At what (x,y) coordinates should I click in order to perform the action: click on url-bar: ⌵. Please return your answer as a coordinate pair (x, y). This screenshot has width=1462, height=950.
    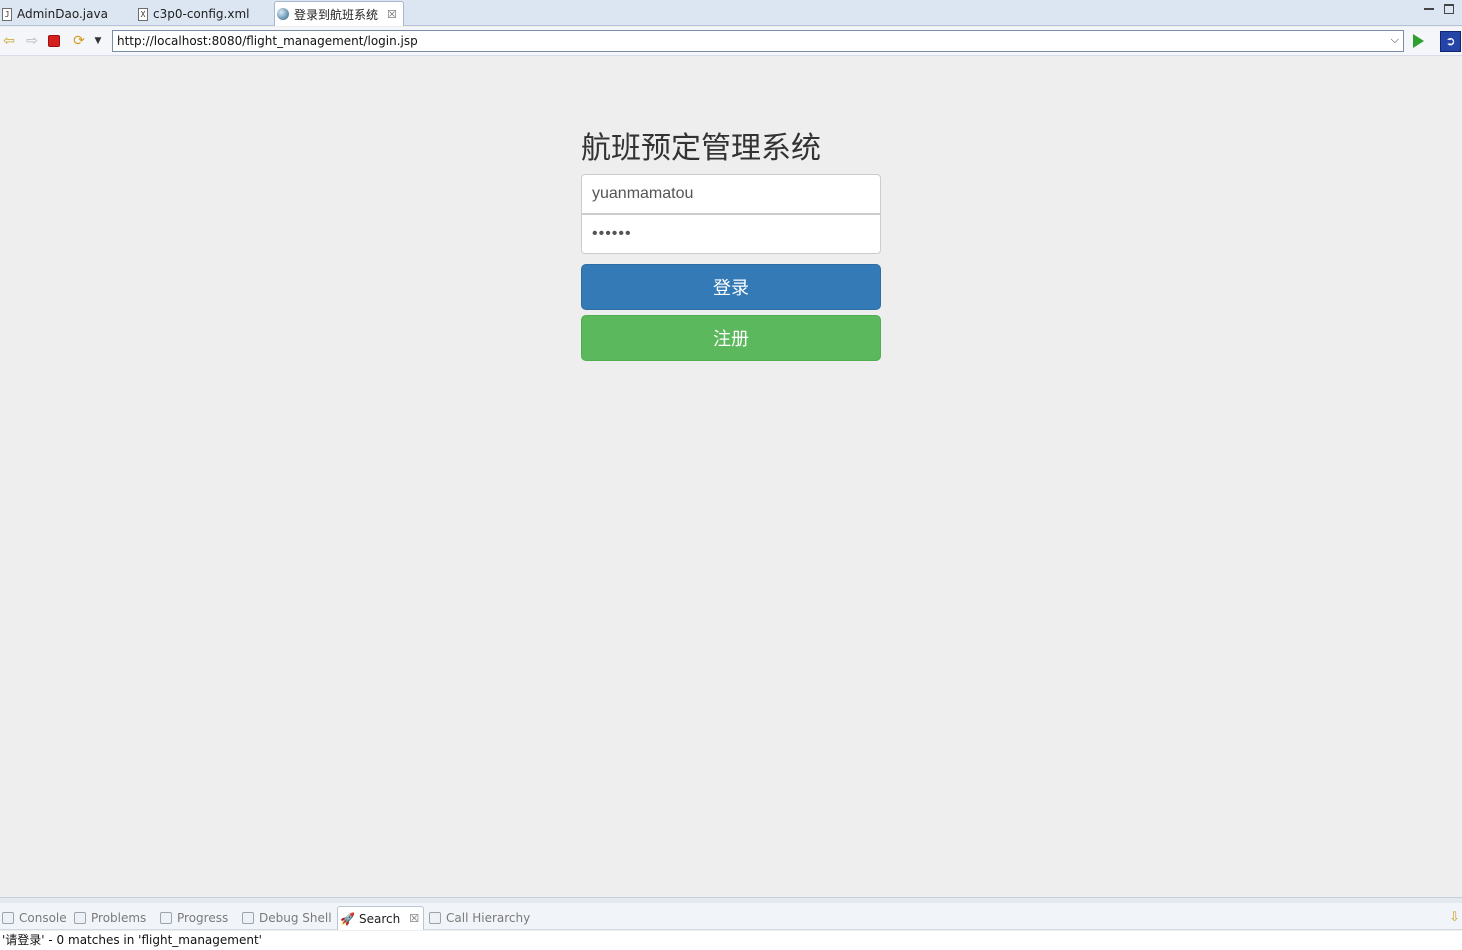
    Looking at the image, I should click on (758, 41).